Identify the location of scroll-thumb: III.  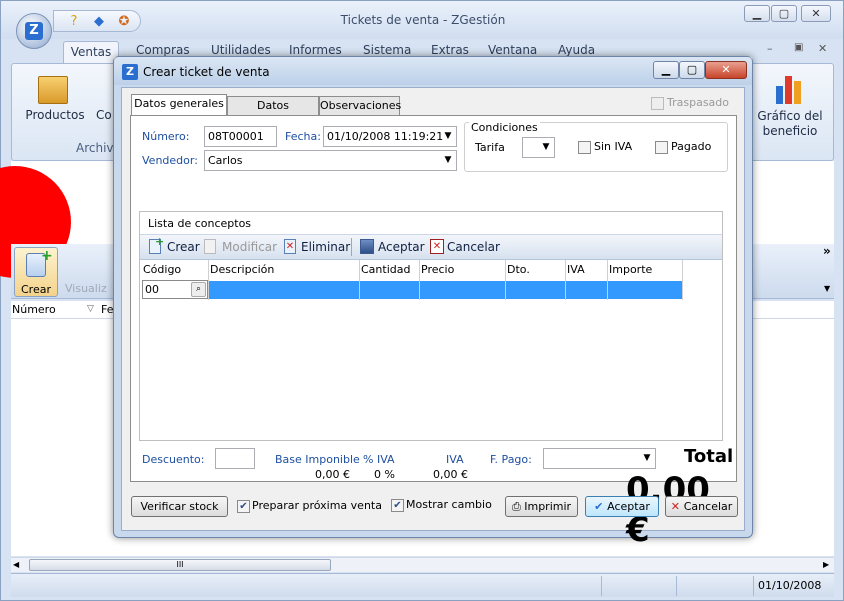
(180, 565).